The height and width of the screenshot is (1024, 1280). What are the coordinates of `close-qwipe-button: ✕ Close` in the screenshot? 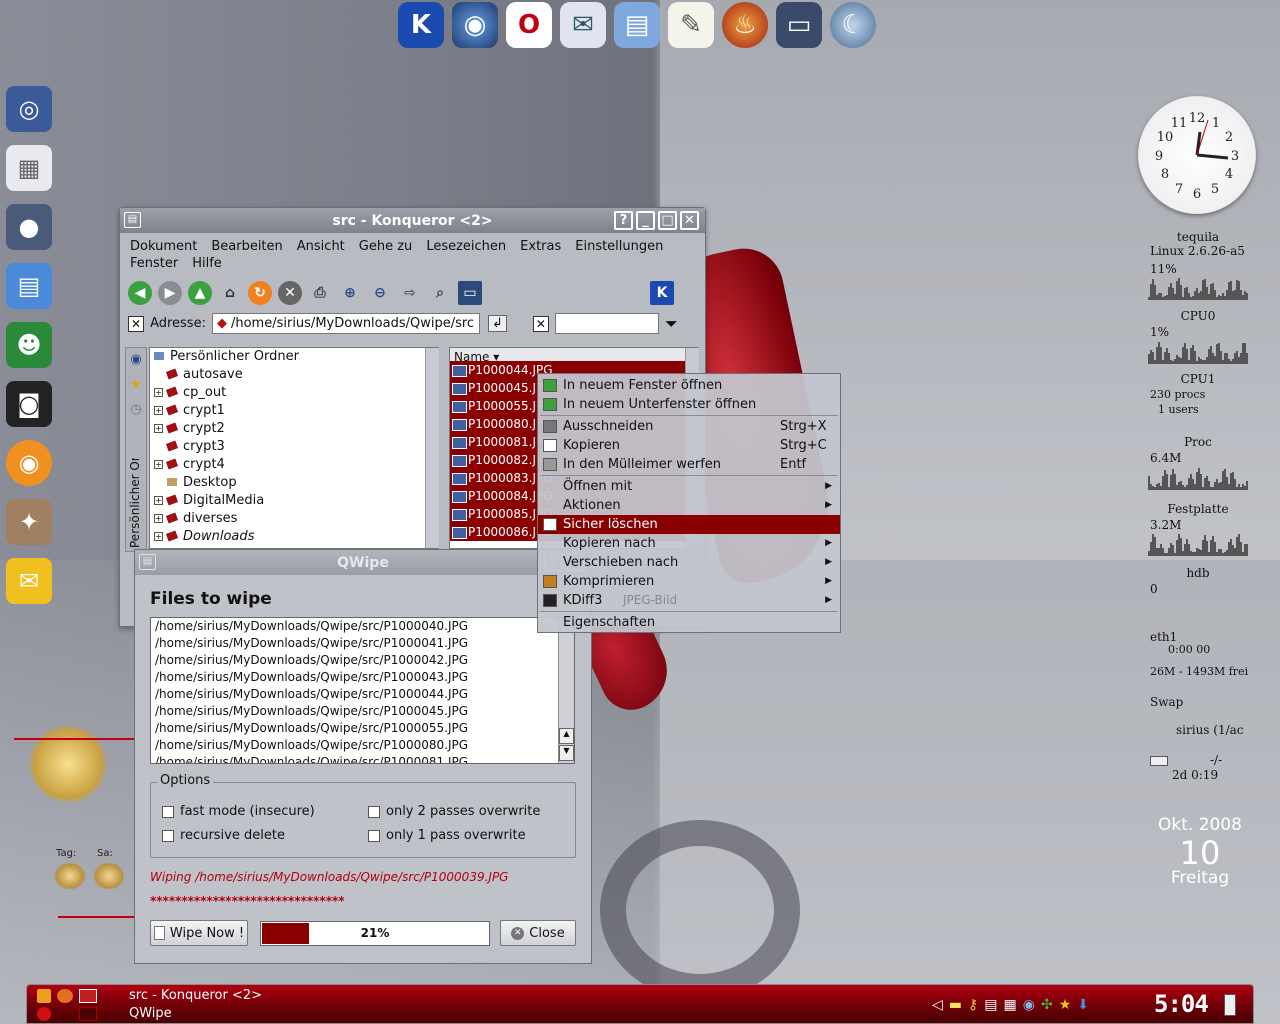 It's located at (538, 933).